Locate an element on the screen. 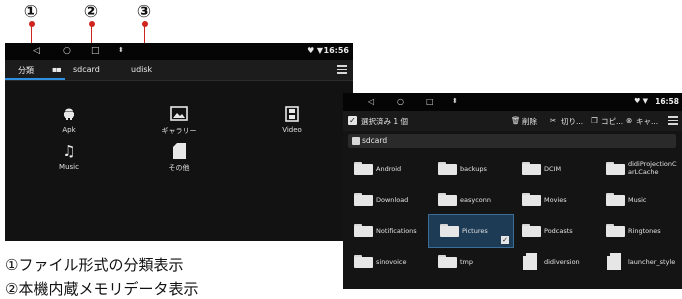 The width and height of the screenshot is (682, 299). category-gallery-label: ギャラリー is located at coordinates (179, 131).